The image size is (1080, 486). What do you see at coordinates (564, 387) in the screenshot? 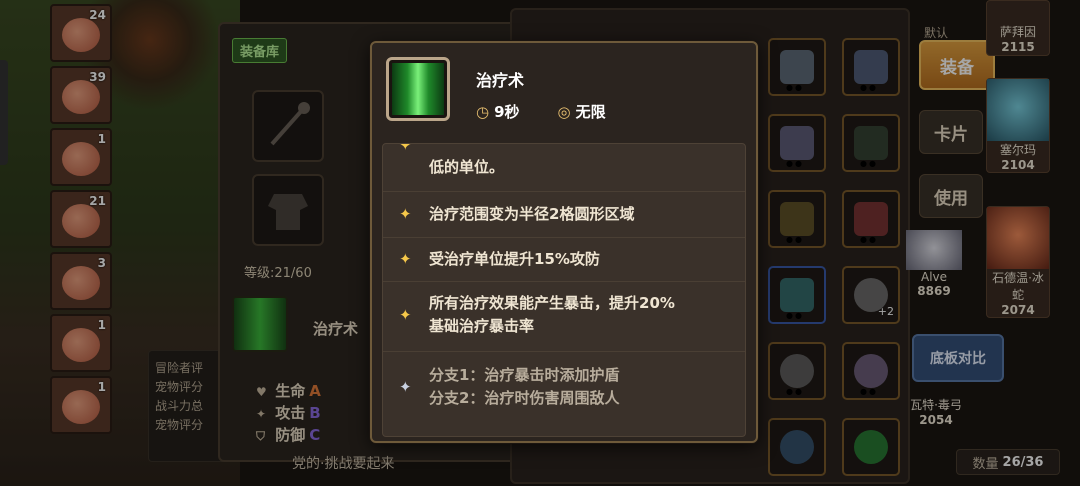
I see `branch-row: ✦ 分支1：治疗暴击时添加护盾 分支2：治疗时伤害周围敌人` at bounding box center [564, 387].